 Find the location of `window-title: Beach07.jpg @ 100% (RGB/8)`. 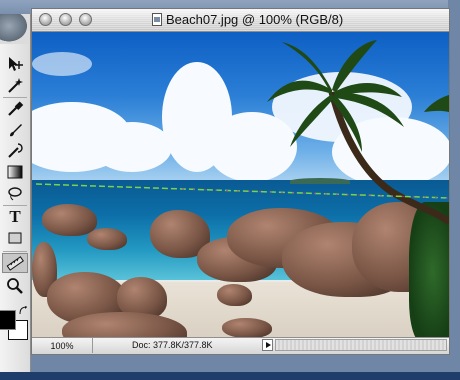

window-title: Beach07.jpg @ 100% (RGB/8) is located at coordinates (255, 19).